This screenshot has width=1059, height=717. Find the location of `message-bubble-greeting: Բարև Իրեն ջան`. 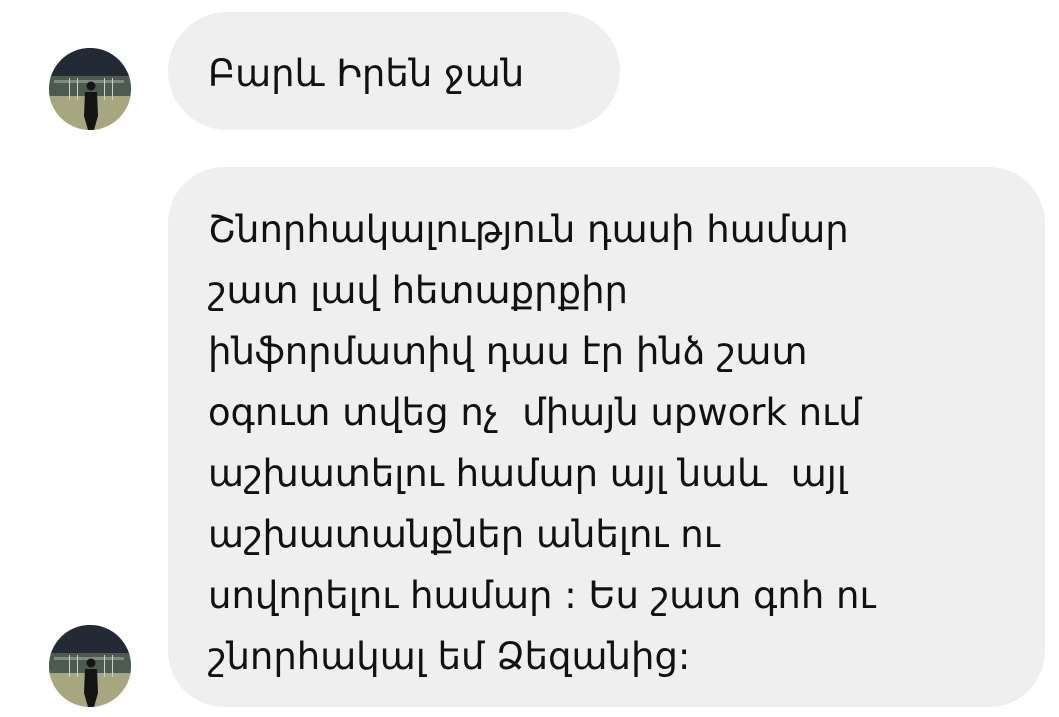

message-bubble-greeting: Բարև Իրեն ջան is located at coordinates (394, 71).